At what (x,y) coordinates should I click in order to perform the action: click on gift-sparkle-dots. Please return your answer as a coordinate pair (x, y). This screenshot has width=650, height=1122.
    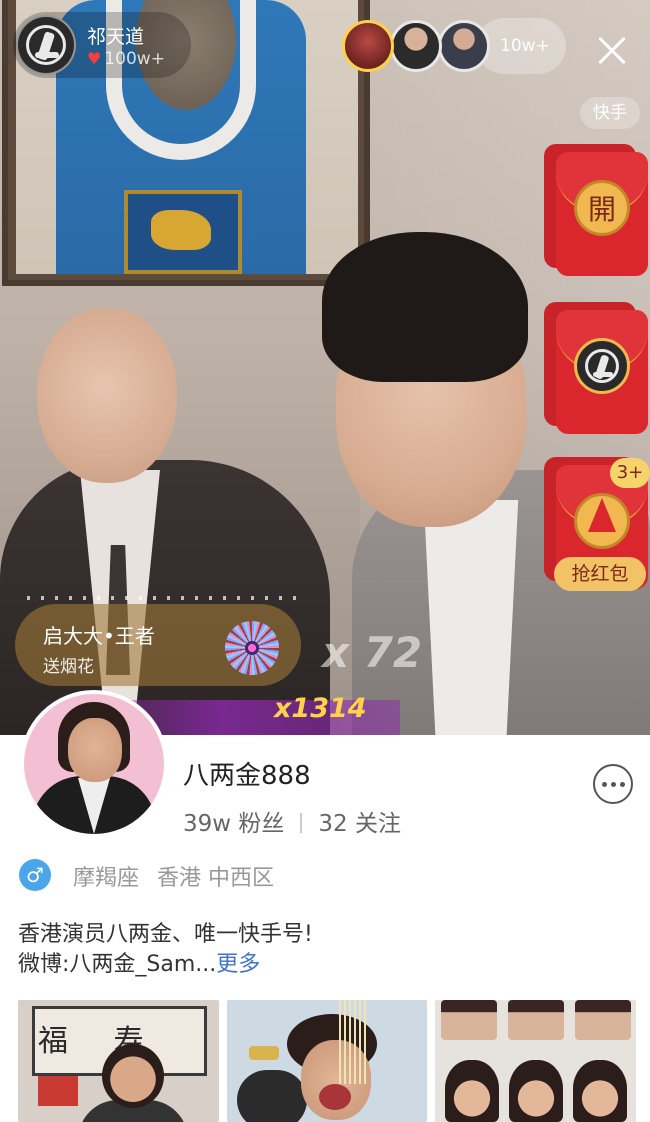
    Looking at the image, I should click on (167, 598).